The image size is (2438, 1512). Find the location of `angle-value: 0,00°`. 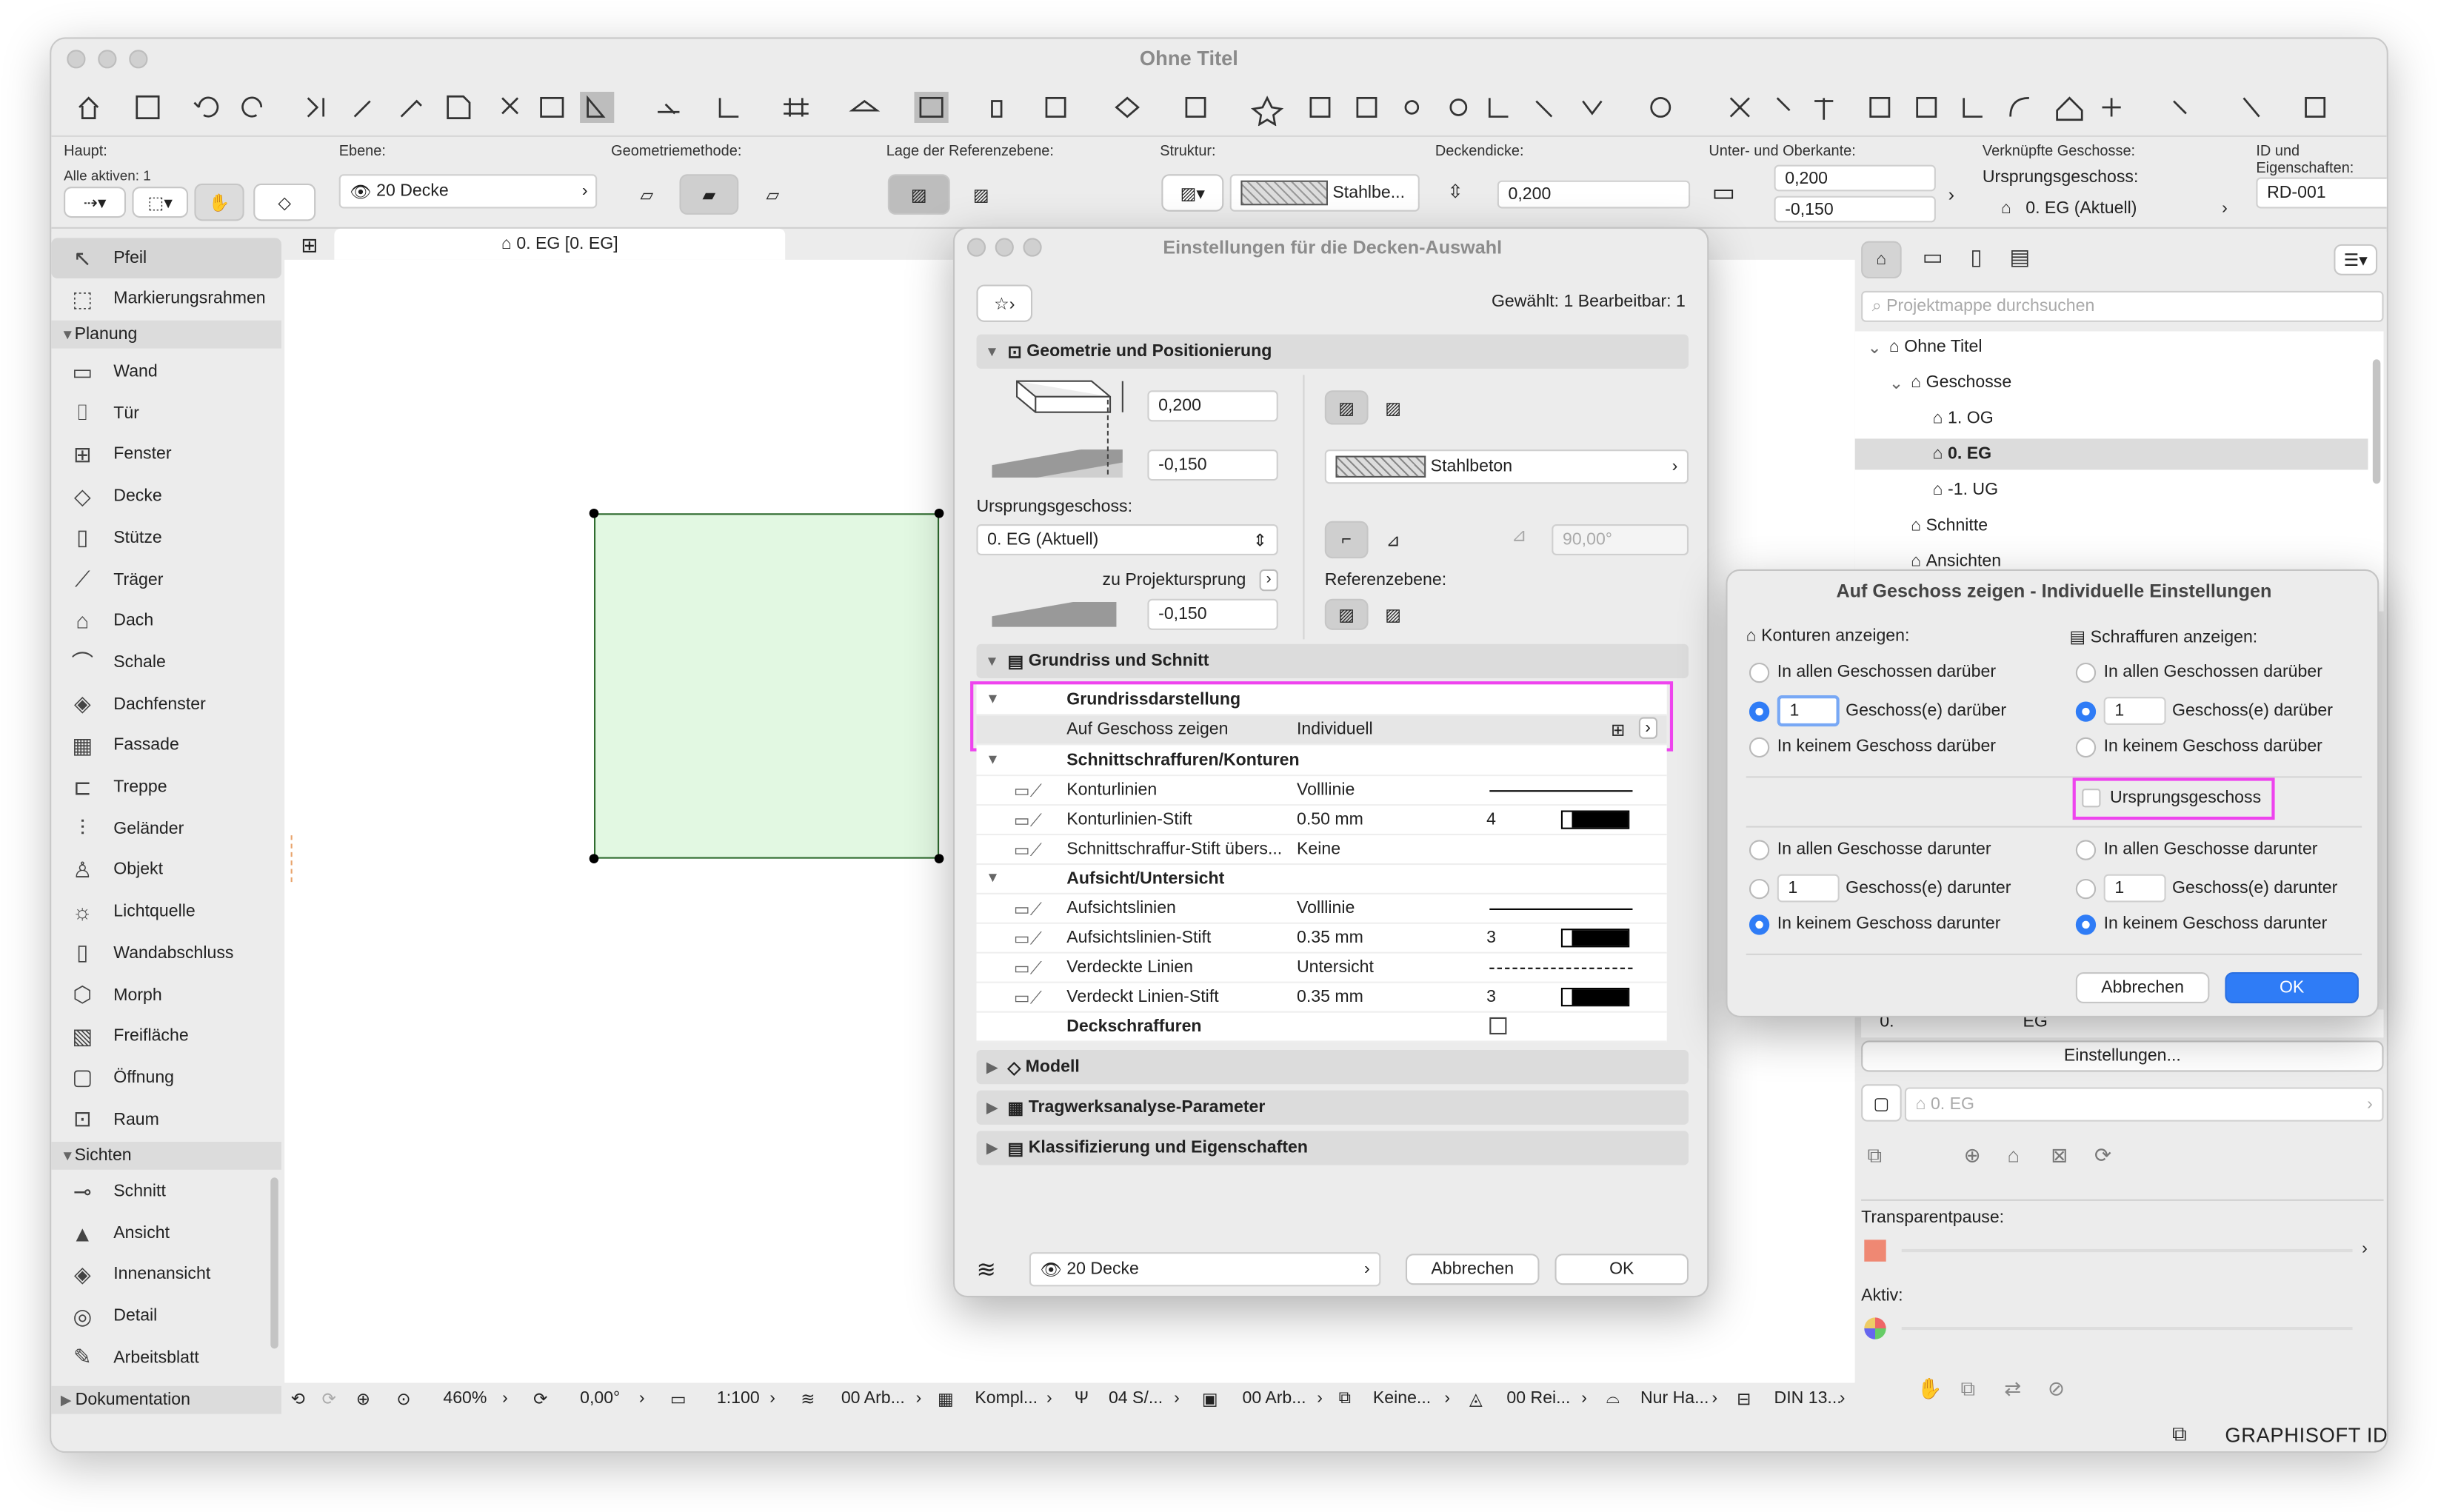

angle-value: 0,00° is located at coordinates (600, 1398).